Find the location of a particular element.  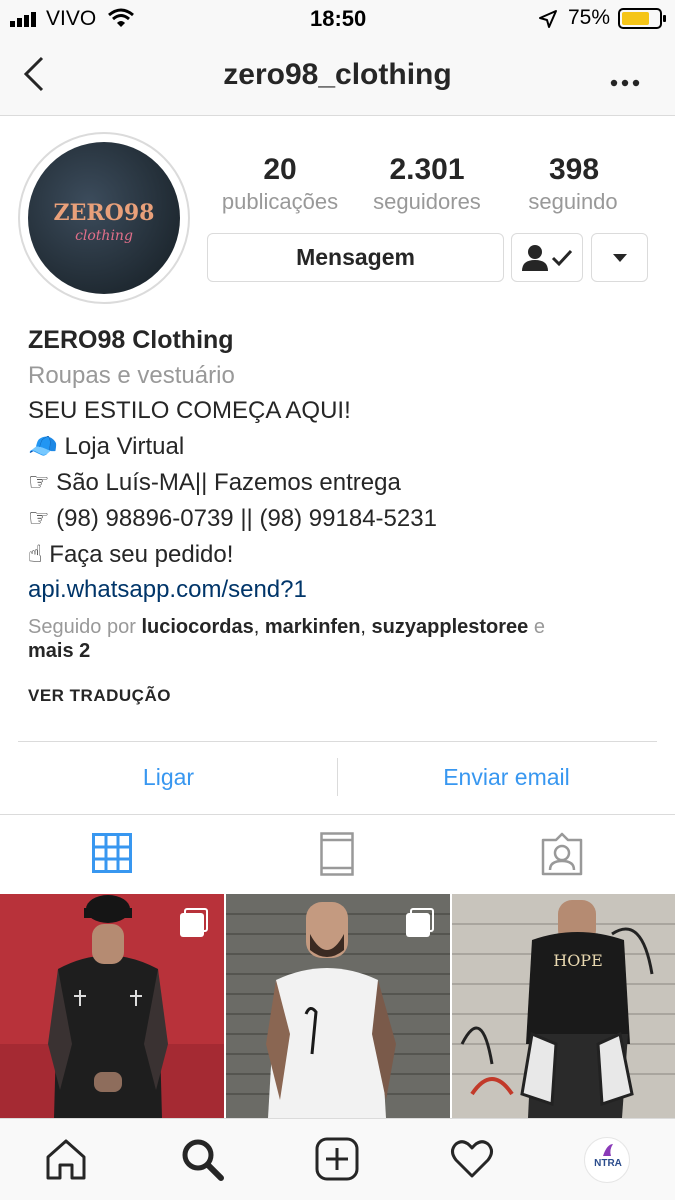

tagged-tab-icon is located at coordinates (562, 854).